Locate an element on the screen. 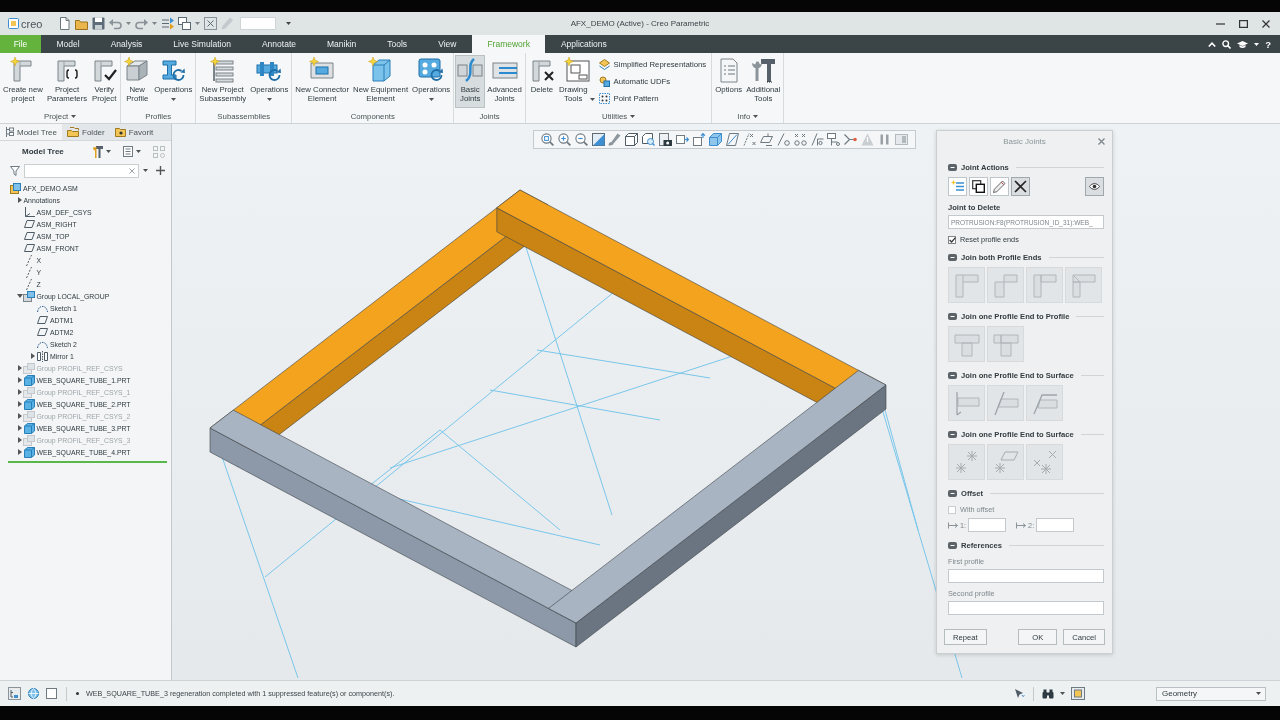  ribbon-tab: Manikin is located at coordinates (341, 44).